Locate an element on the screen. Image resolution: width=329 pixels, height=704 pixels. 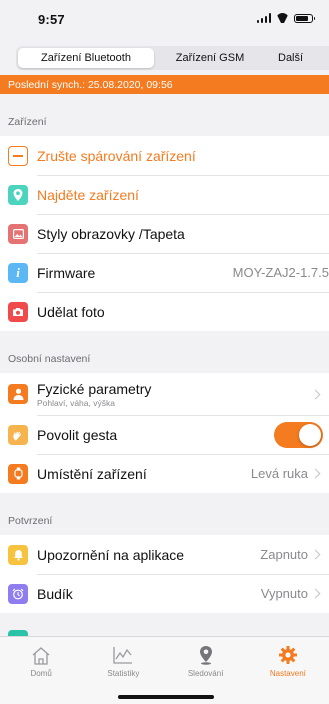
device-placement-value: Levá ruka is located at coordinates (279, 473).